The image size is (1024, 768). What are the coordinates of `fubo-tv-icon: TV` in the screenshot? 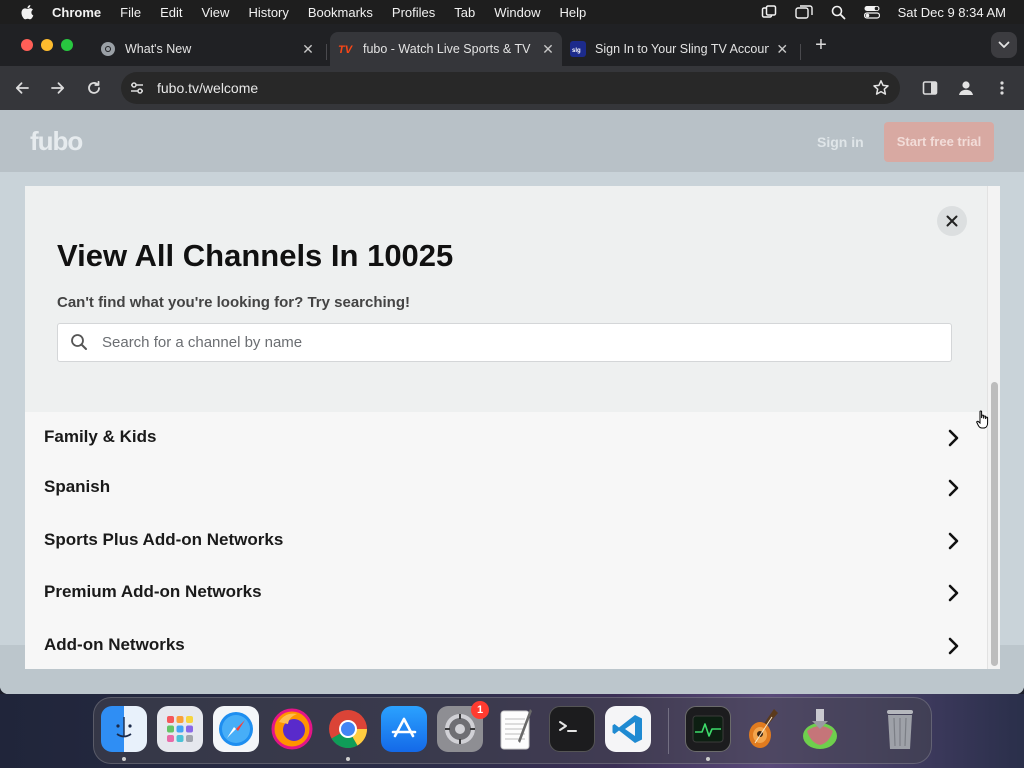 It's located at (346, 49).